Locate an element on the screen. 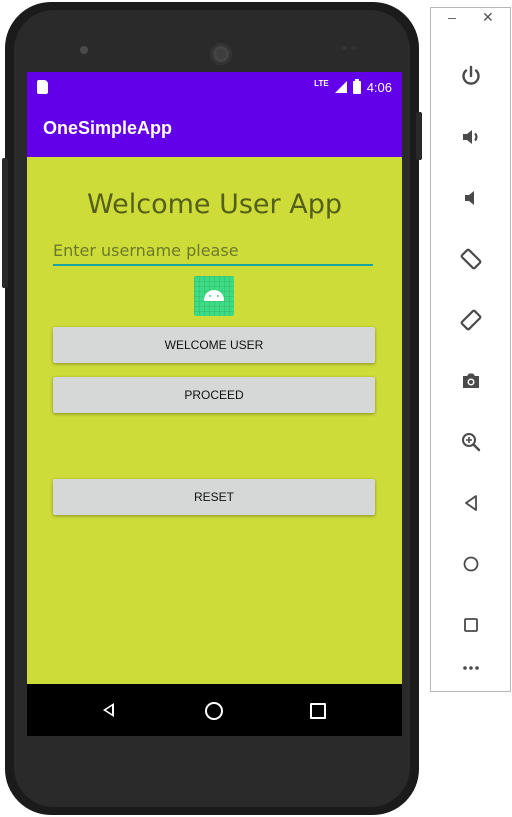  nav-back-icon is located at coordinates (108, 710).